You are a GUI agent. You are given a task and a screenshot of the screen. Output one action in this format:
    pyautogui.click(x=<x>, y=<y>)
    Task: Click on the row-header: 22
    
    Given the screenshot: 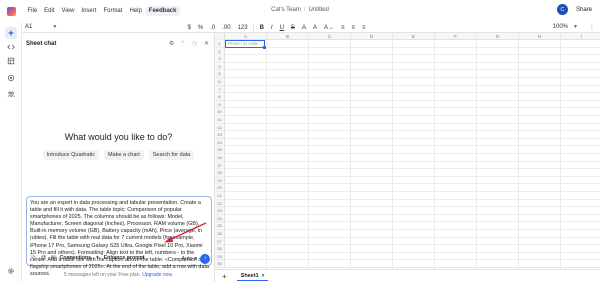 What is the action you would take?
    pyautogui.click(x=220, y=203)
    